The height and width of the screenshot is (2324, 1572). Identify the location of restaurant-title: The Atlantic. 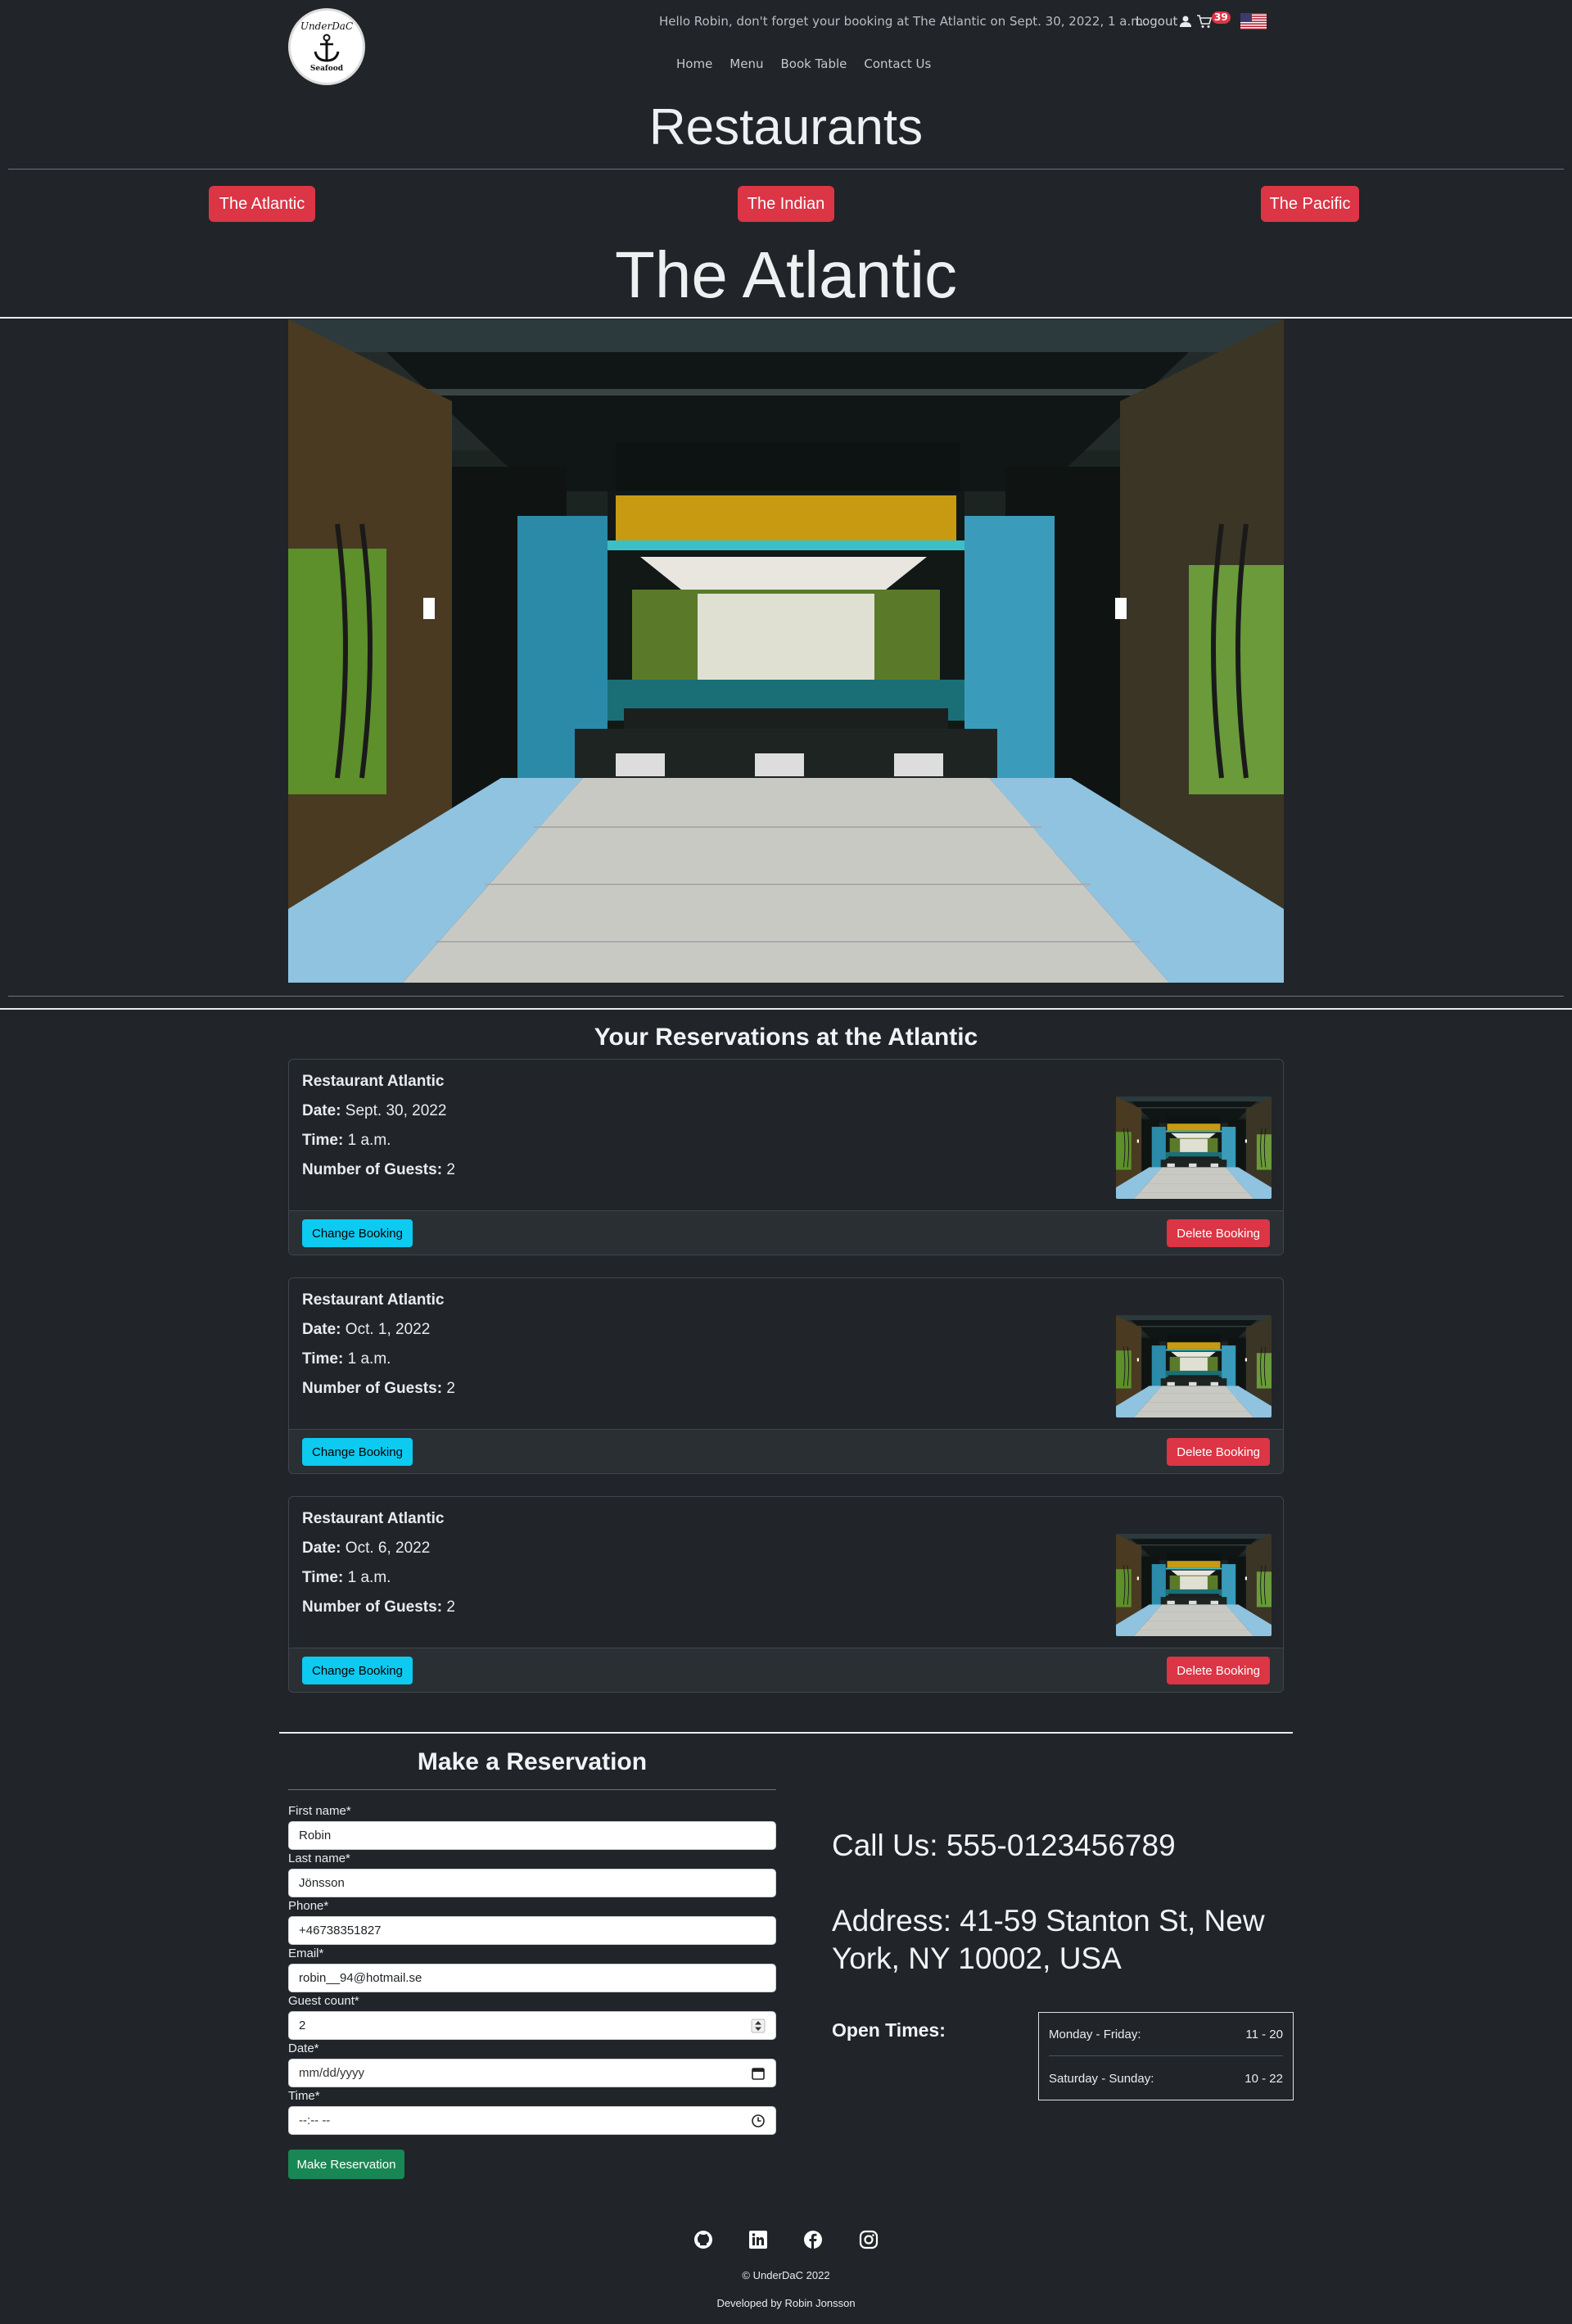
(785, 274).